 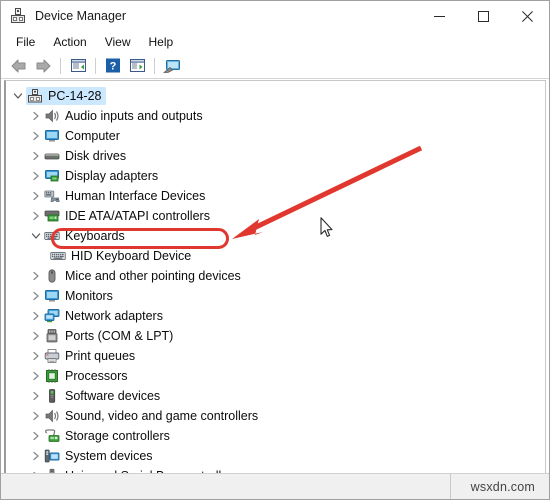 I want to click on tree-node-label: Ports (COM & LPT), so click(x=119, y=336).